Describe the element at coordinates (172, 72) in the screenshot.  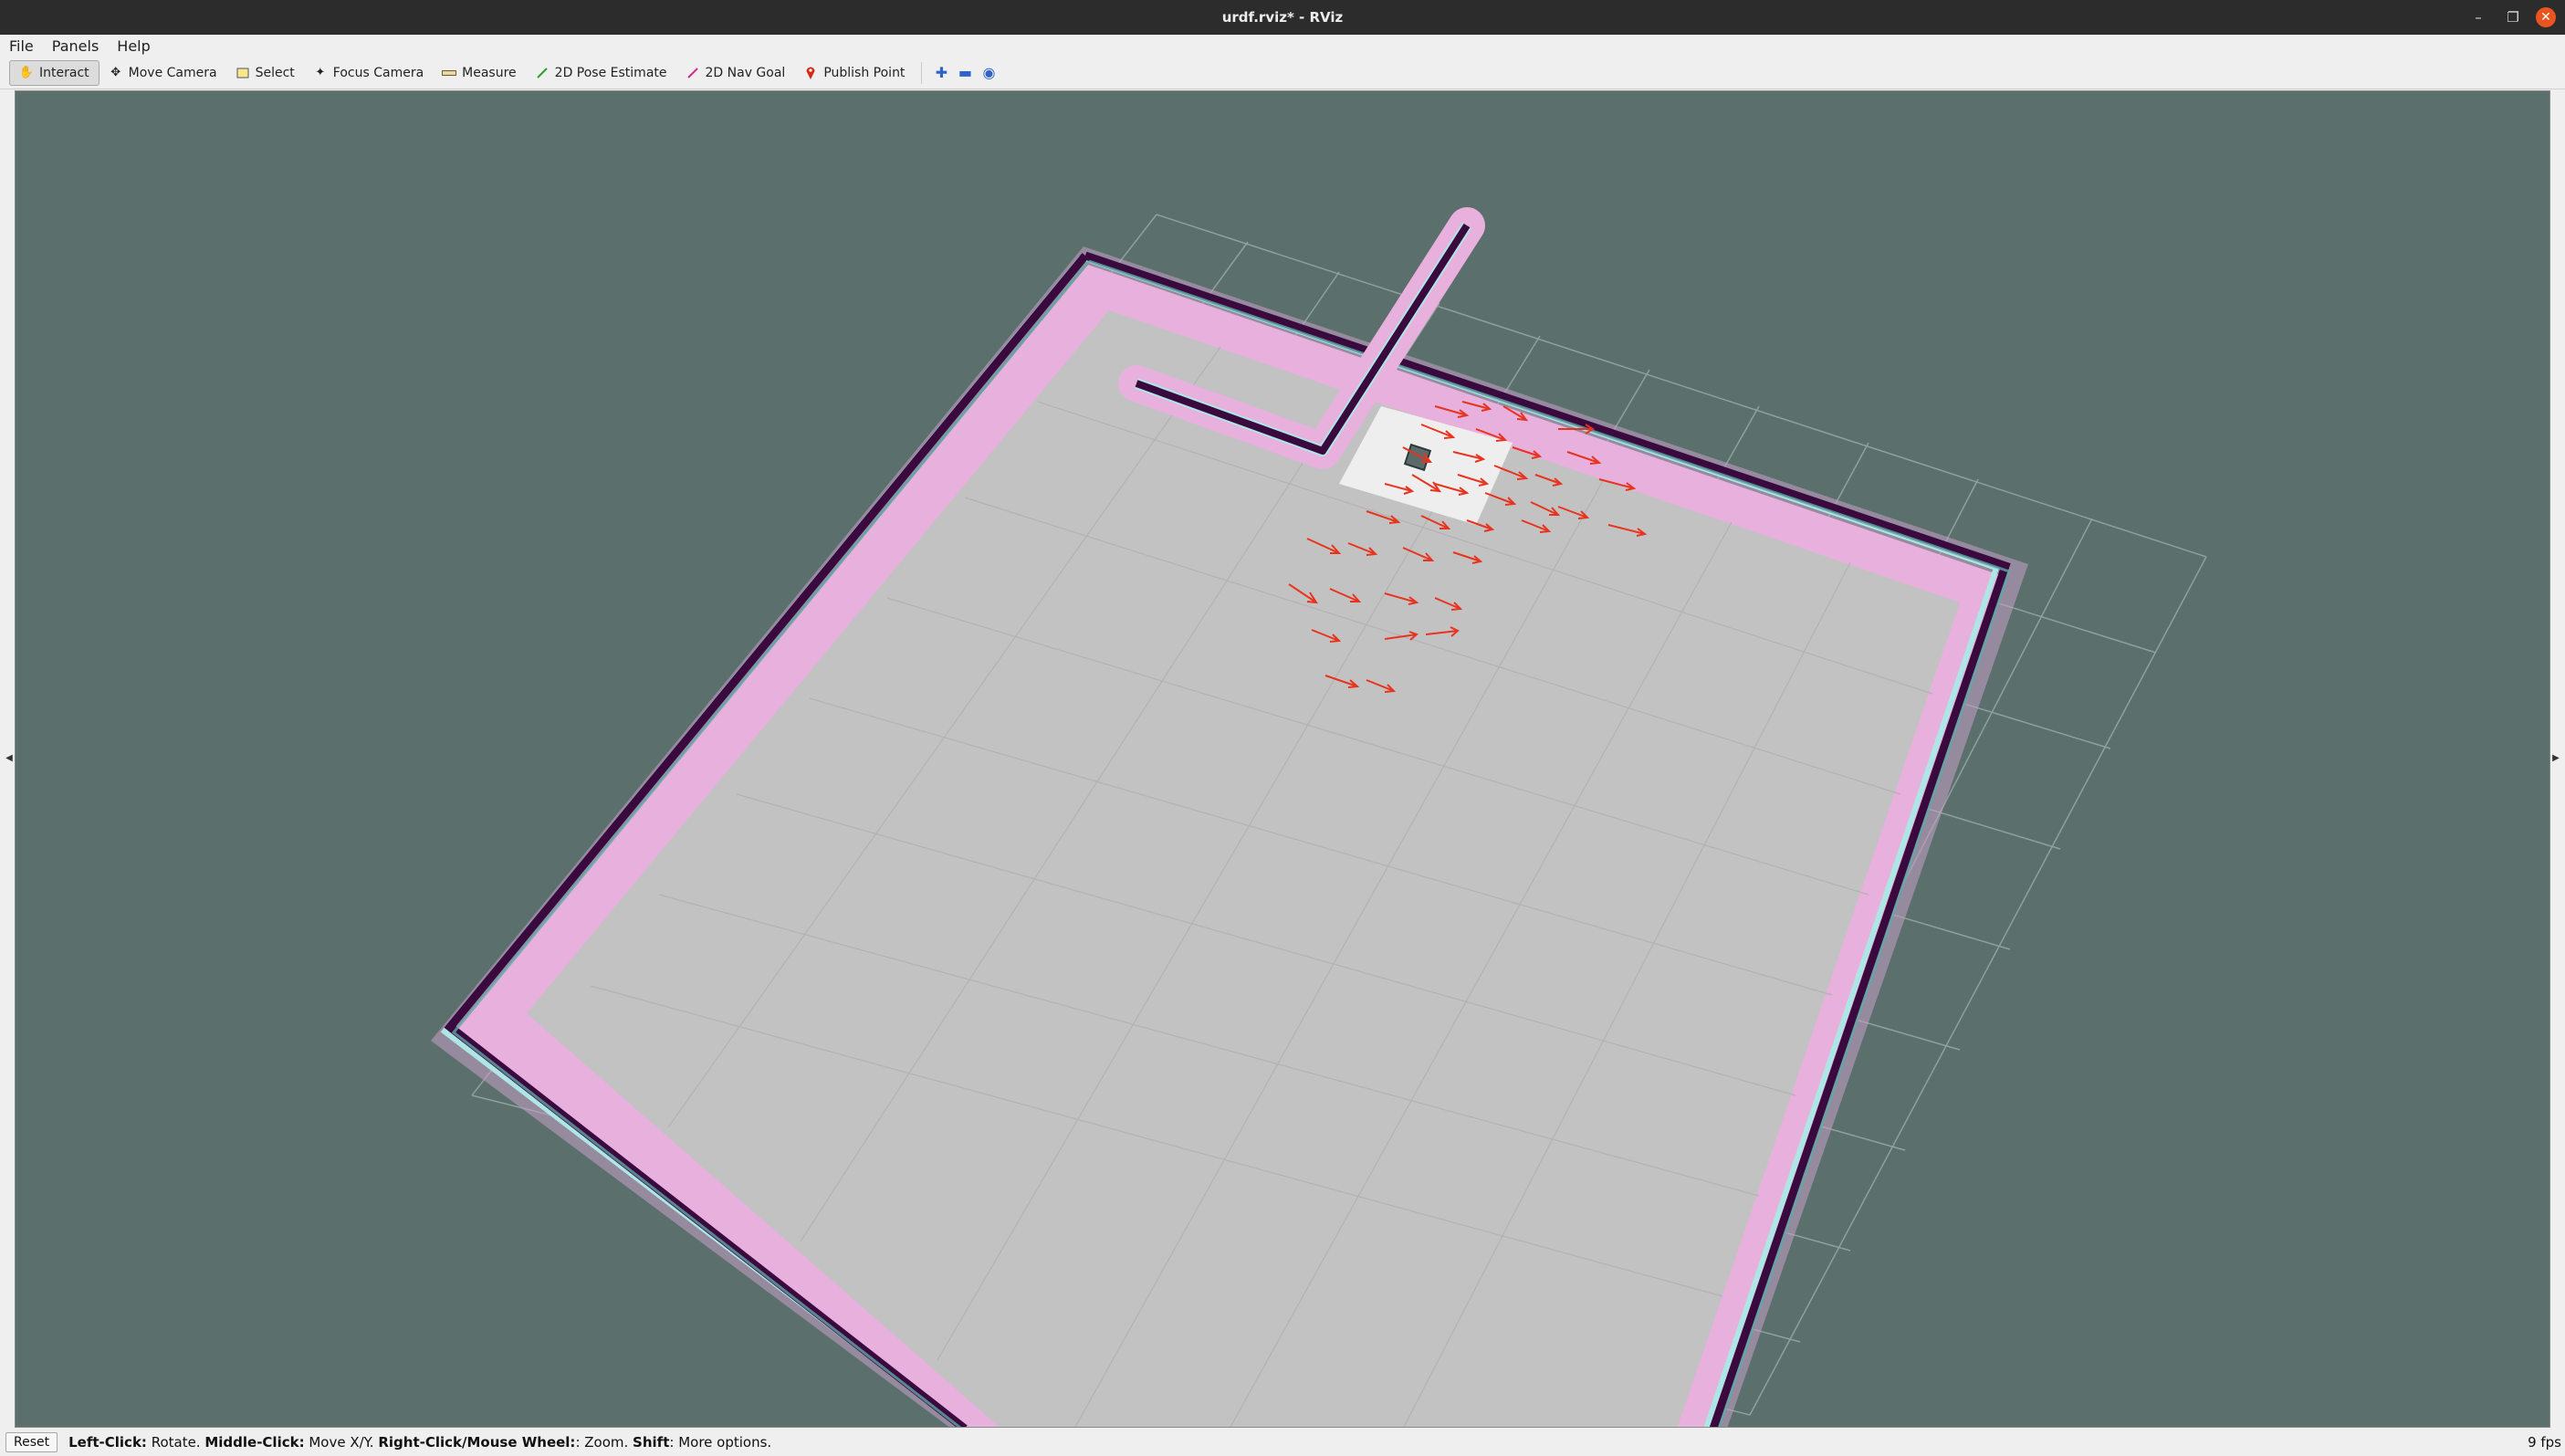
I see `tool-move-camera-label: Move Camera` at that location.